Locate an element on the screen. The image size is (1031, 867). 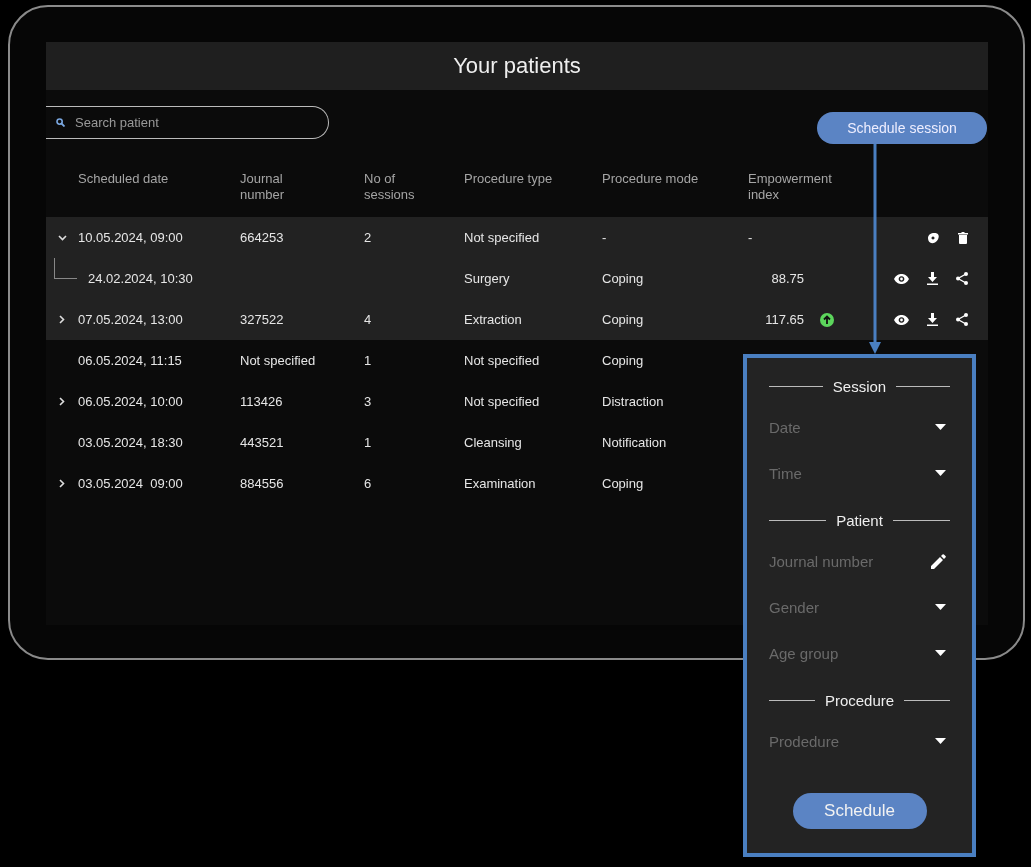
pencil-icon is located at coordinates (938, 561).